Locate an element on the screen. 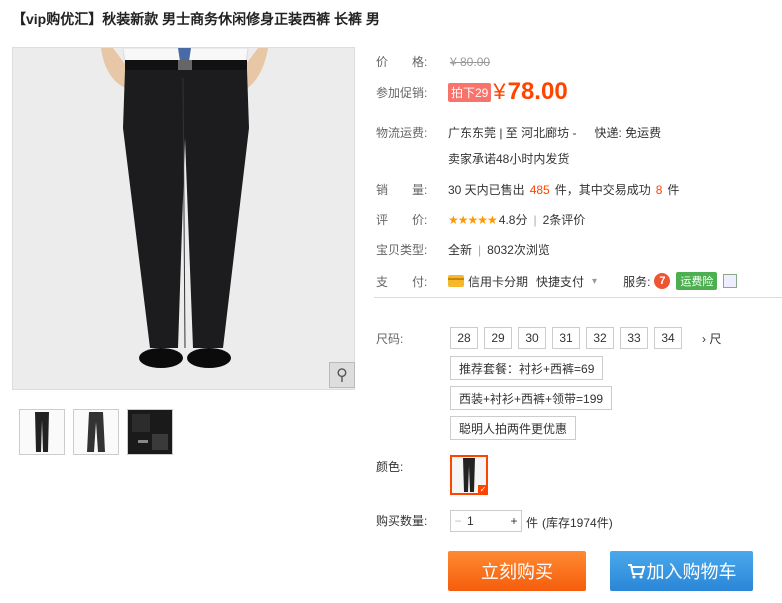 The image size is (782, 603). set-option: 西装+衬衫+西裤+领带=199 is located at coordinates (531, 398).